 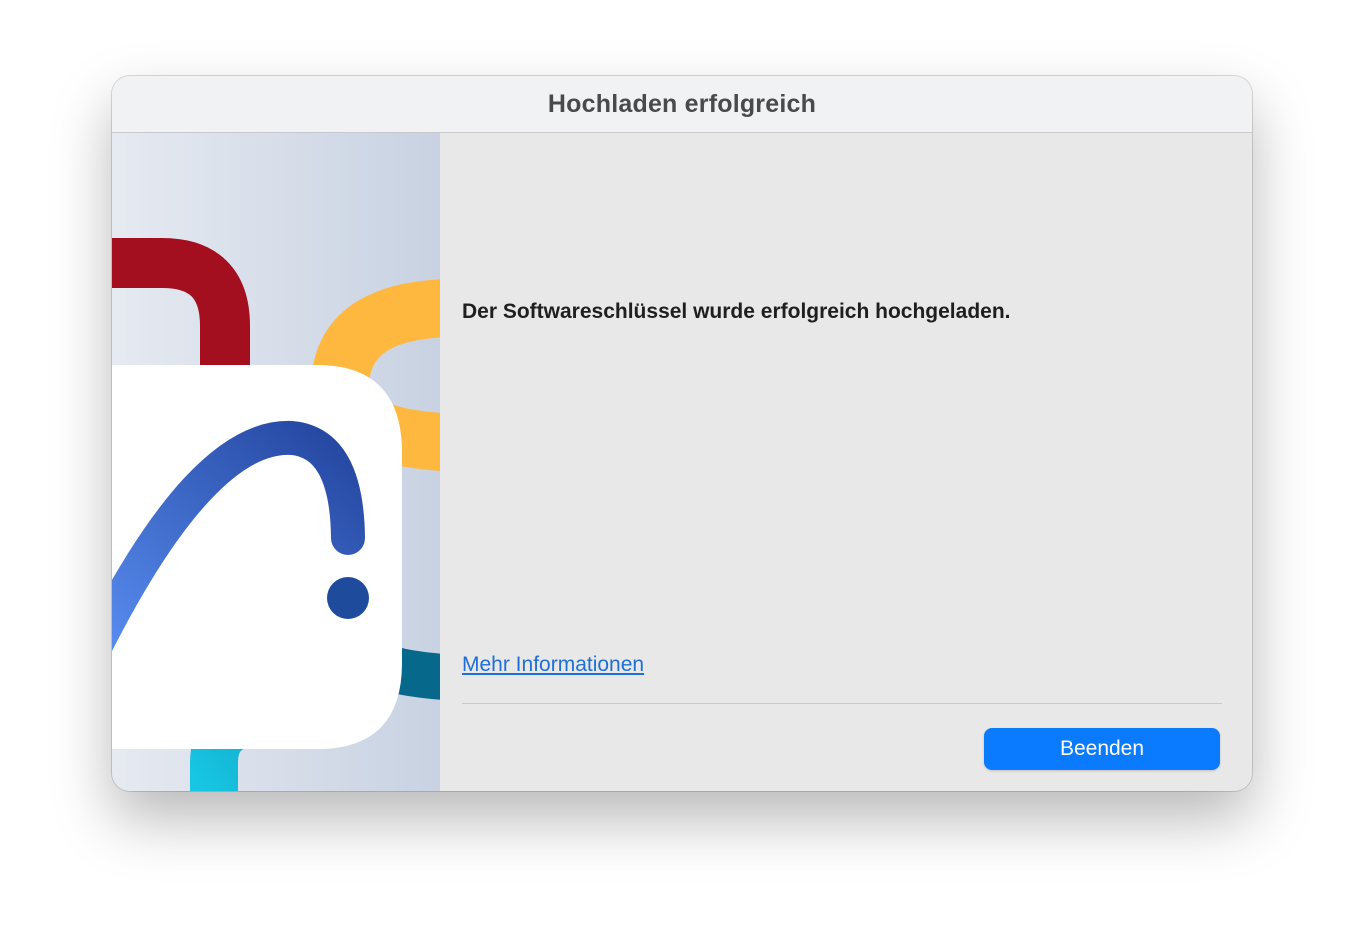 I want to click on quit-button: Beenden, so click(x=1102, y=749).